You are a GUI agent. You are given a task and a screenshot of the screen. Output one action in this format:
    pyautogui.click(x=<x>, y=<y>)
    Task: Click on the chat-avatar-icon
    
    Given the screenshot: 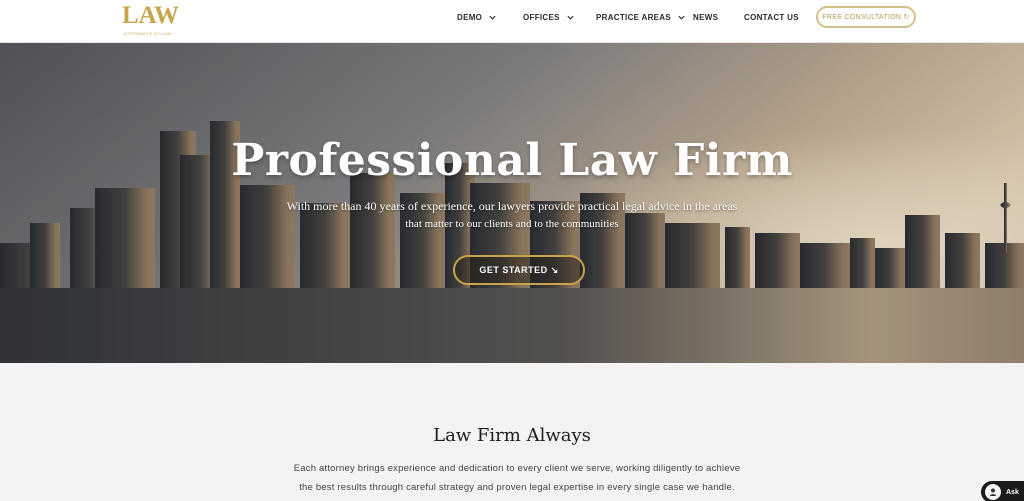 What is the action you would take?
    pyautogui.click(x=993, y=492)
    